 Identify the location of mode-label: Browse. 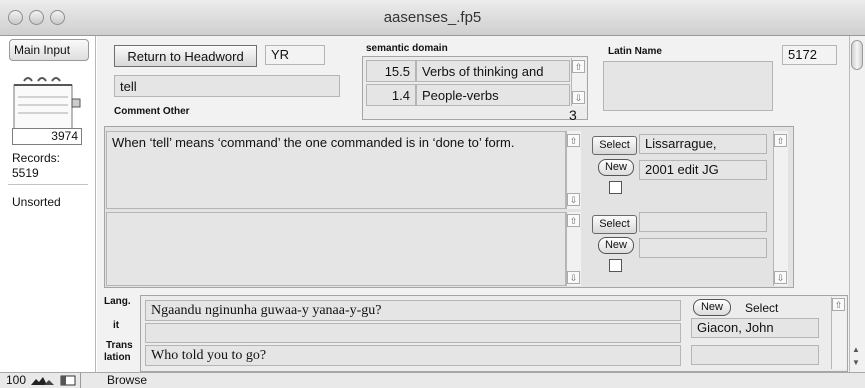
(127, 380).